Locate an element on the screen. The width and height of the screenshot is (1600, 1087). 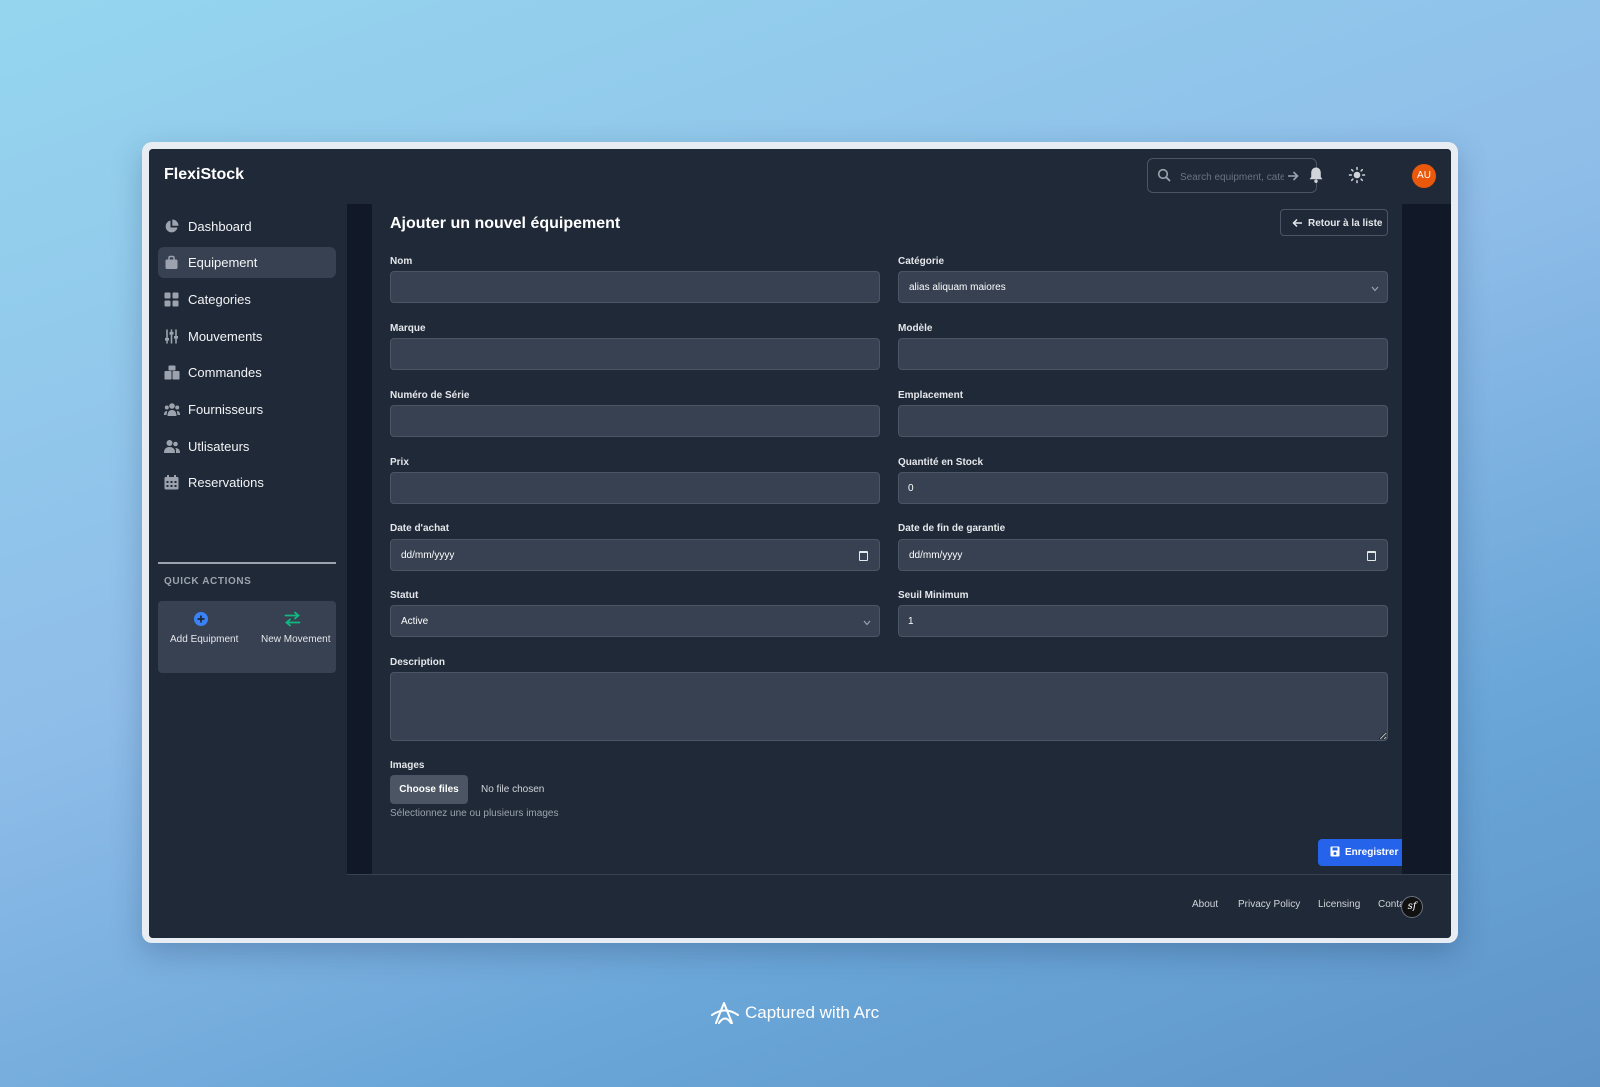
description-textarea is located at coordinates (889, 706).